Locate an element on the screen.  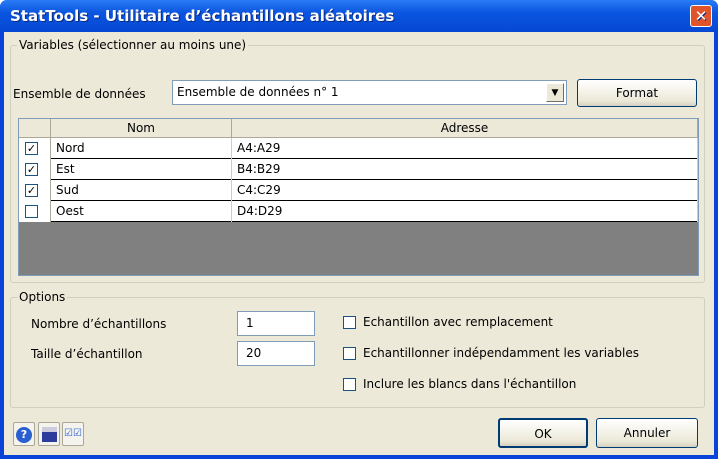
dataset-value: Ensemble de données n° 1 is located at coordinates (258, 92).